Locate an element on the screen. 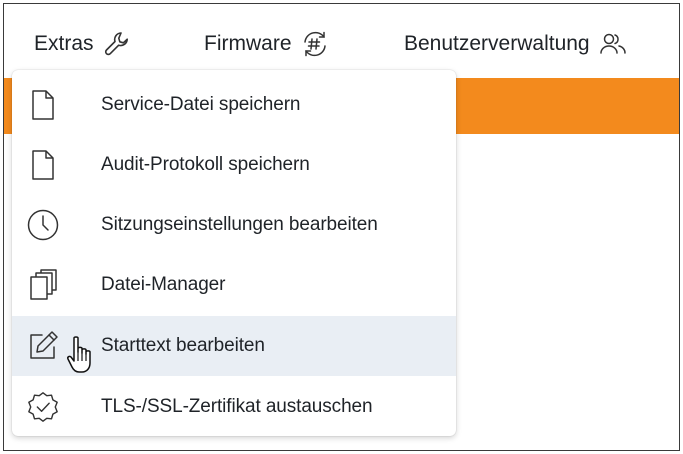 The image size is (683, 454). menu-extras-label: Extras is located at coordinates (64, 43).